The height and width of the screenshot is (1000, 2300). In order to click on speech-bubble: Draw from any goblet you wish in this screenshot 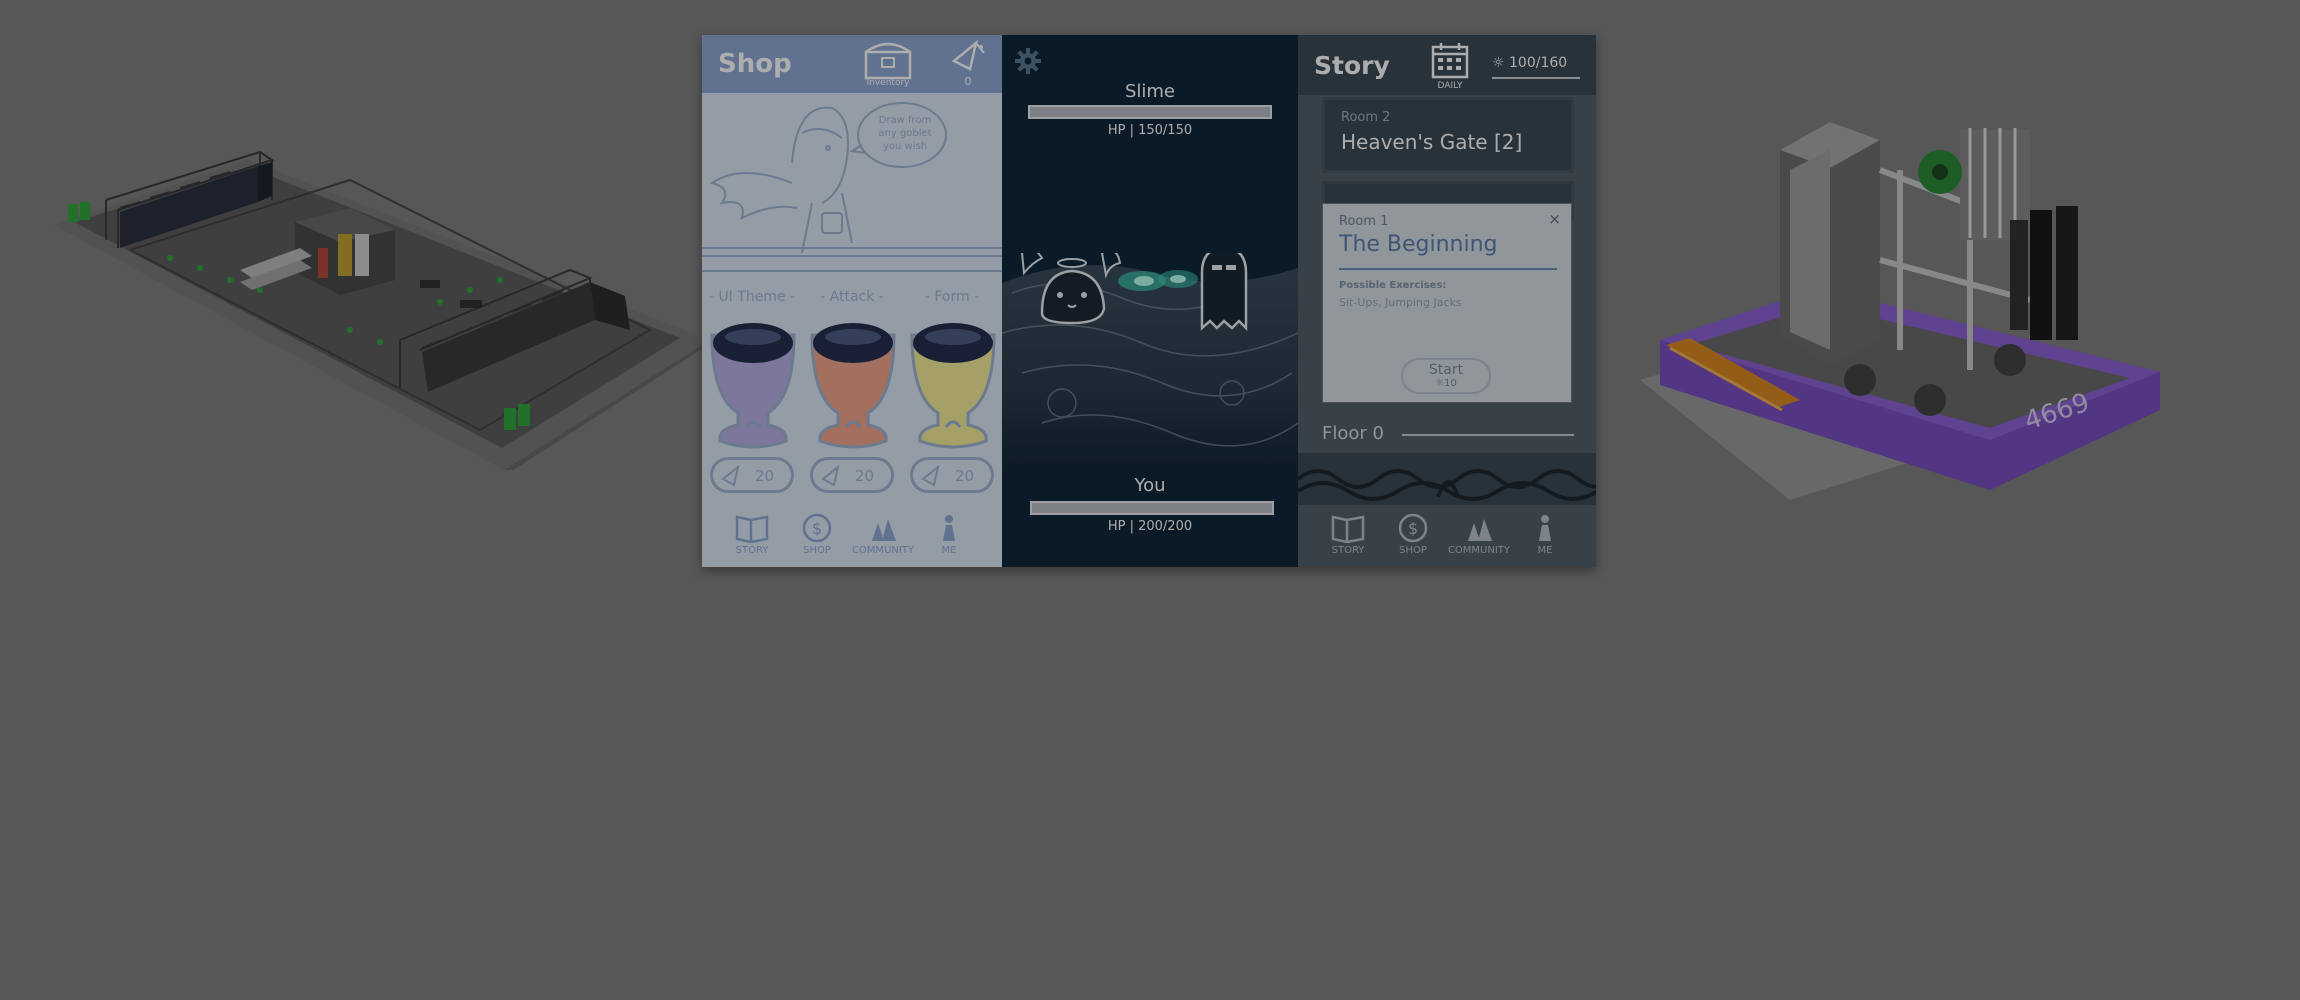, I will do `click(905, 133)`.